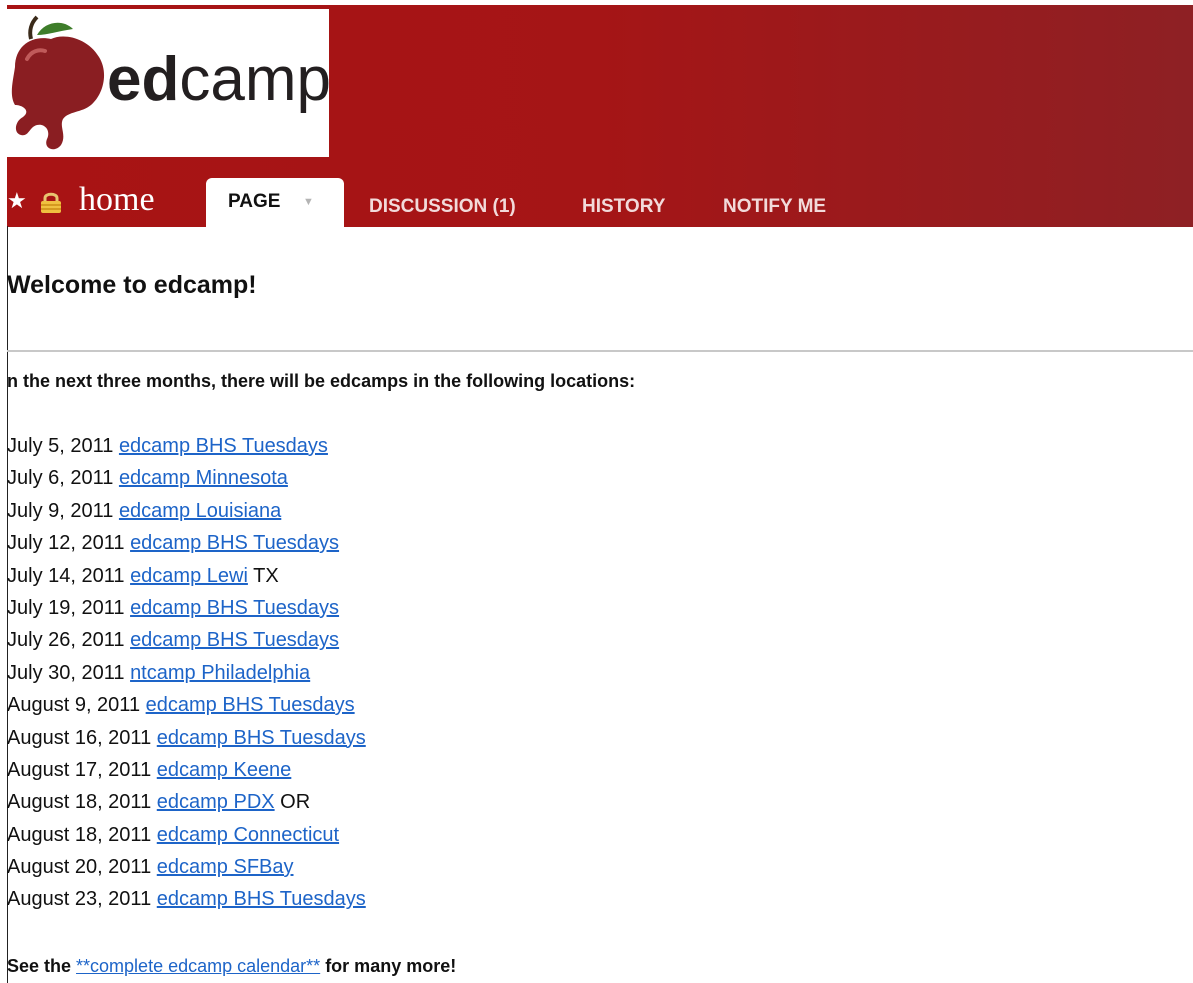  Describe the element at coordinates (51, 204) in the screenshot. I see `lock-icon` at that location.